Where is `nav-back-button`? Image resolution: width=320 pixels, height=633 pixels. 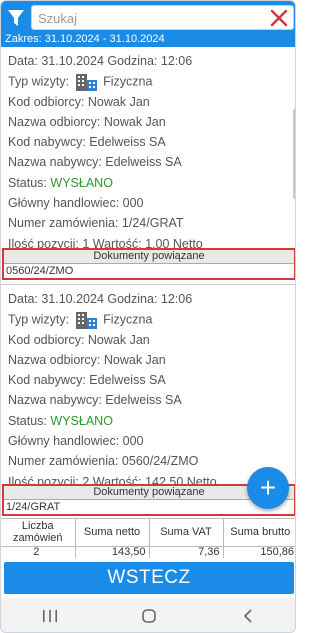 nav-back-button is located at coordinates (248, 616).